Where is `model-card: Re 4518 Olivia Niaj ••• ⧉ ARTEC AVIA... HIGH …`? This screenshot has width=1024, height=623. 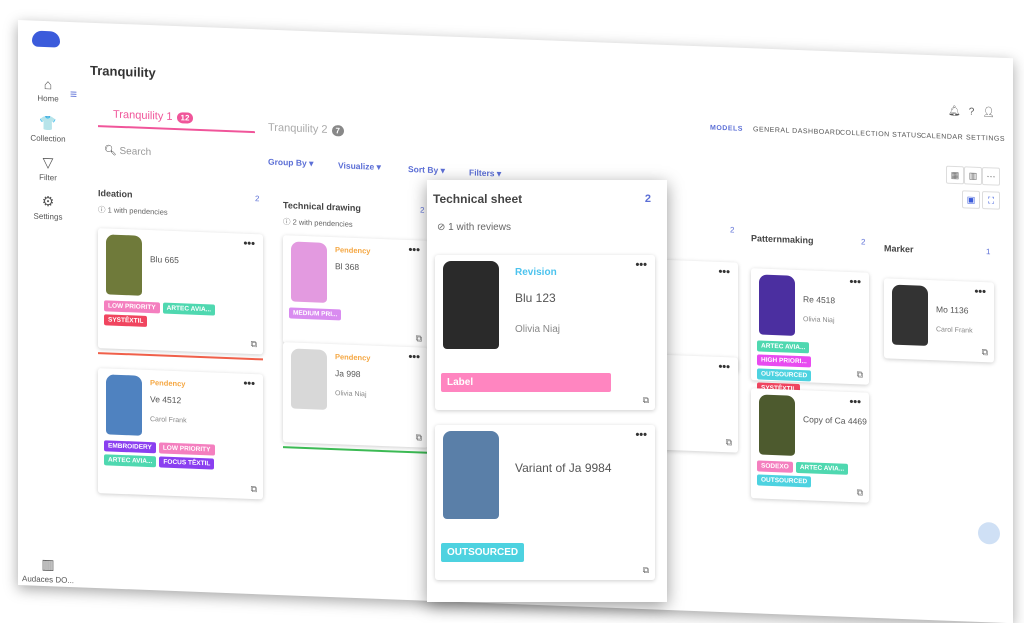 model-card: Re 4518 Olivia Niaj ••• ⧉ ARTEC AVIA... HIGH … is located at coordinates (810, 332).